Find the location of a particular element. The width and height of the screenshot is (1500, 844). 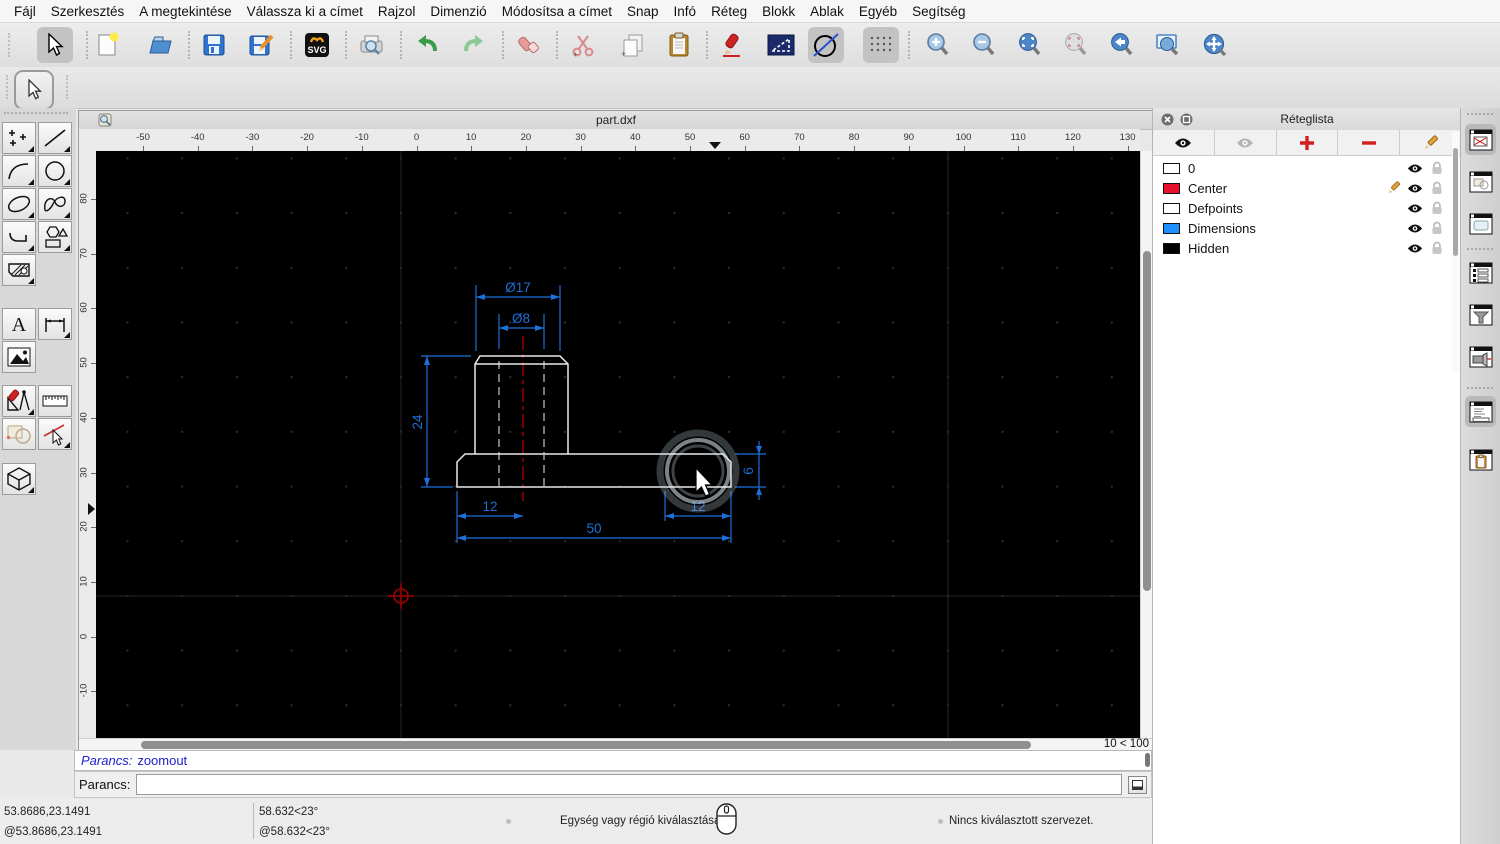

save-button is located at coordinates (214, 45).